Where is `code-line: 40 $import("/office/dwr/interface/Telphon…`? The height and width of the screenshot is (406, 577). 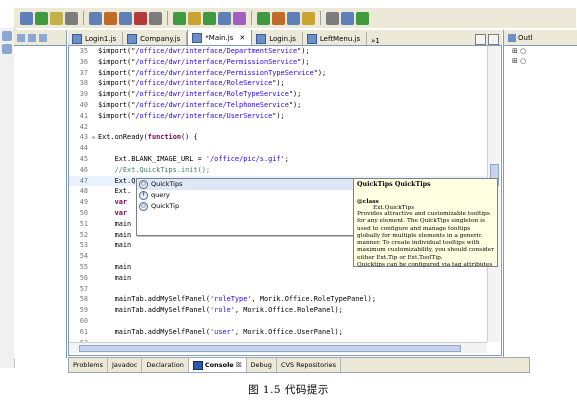
code-line: 40 $import("/office/dwr/interface/Telphon… is located at coordinates (278, 105).